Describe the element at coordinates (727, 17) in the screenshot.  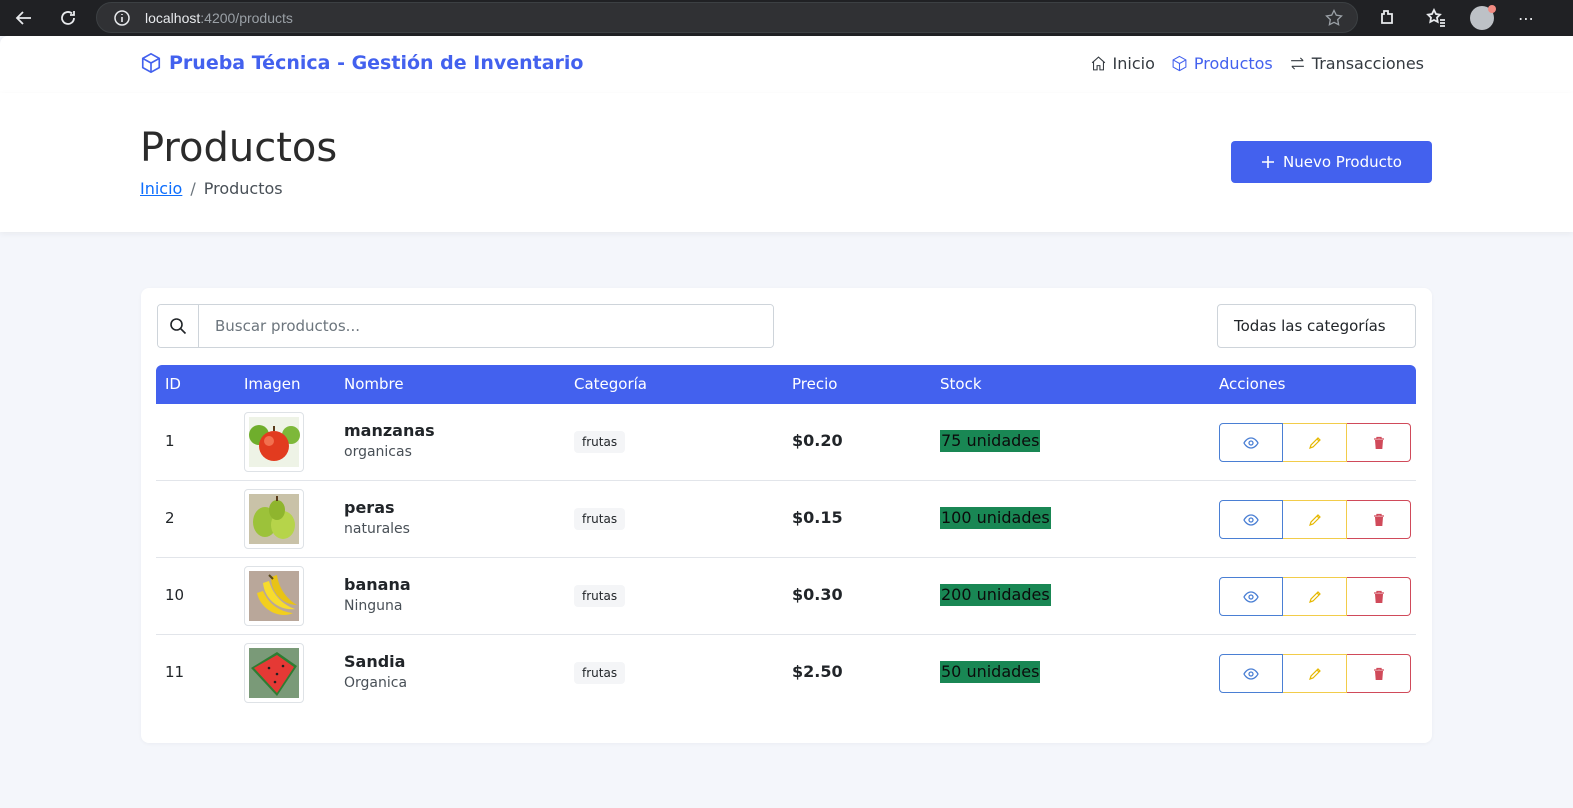
I see `address-bar: localhost:4200/products` at that location.